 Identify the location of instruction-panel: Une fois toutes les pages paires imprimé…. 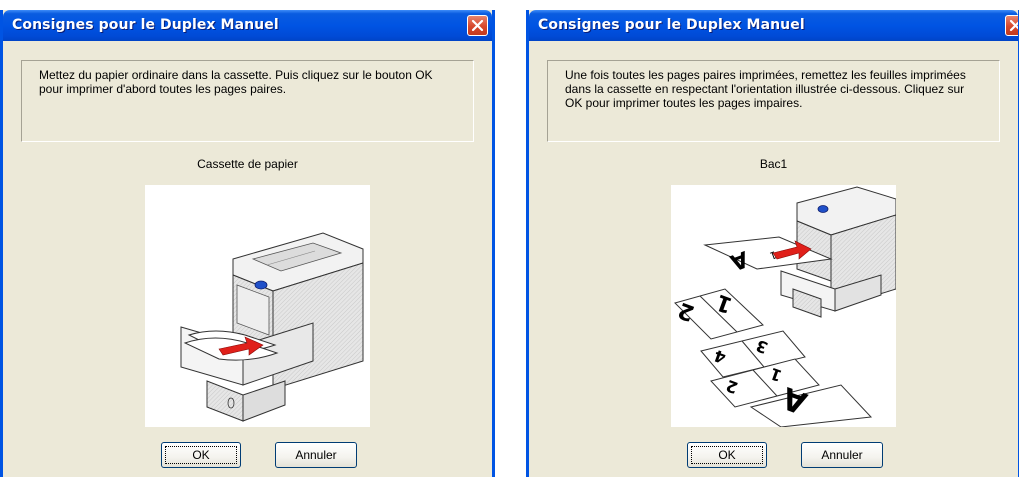
(773, 101).